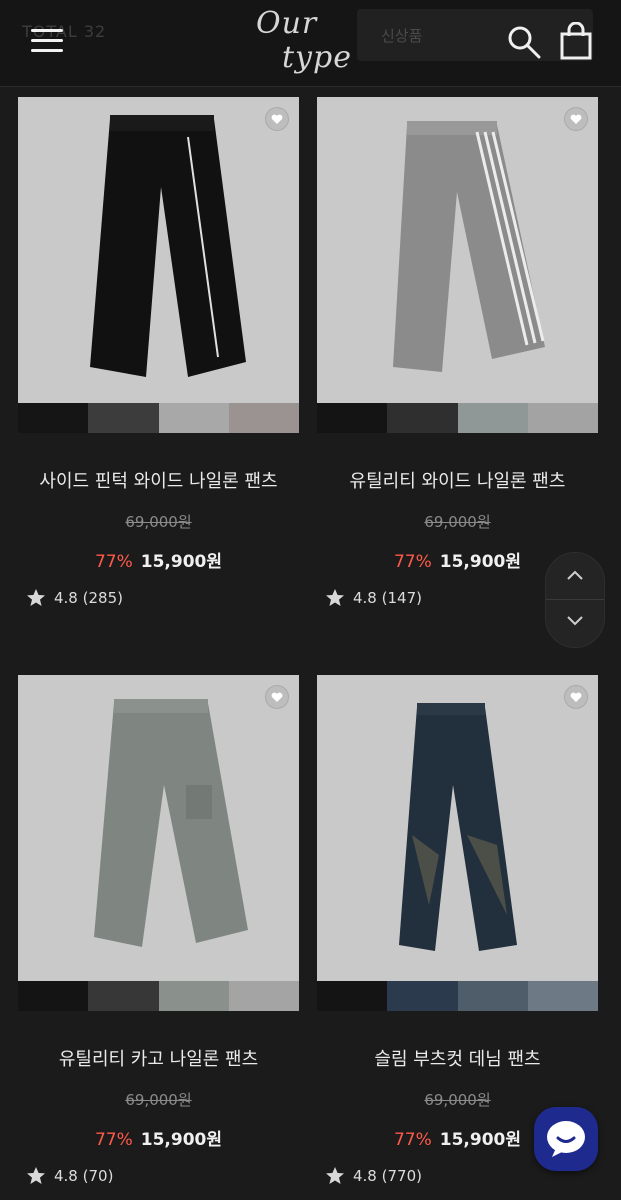  I want to click on divider, so click(575, 599).